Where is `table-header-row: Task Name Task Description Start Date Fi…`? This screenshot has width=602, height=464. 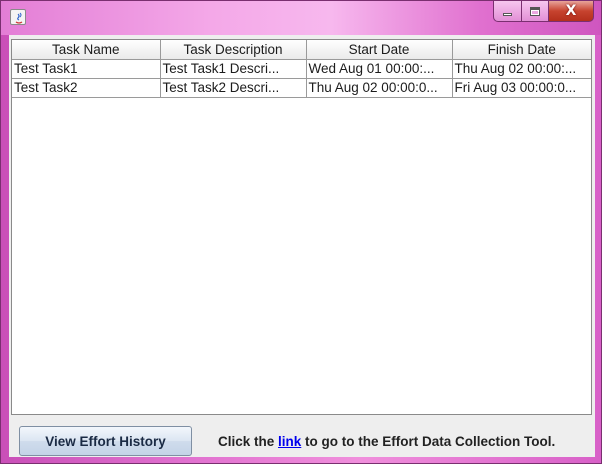
table-header-row: Task Name Task Description Start Date Fi… is located at coordinates (301, 50).